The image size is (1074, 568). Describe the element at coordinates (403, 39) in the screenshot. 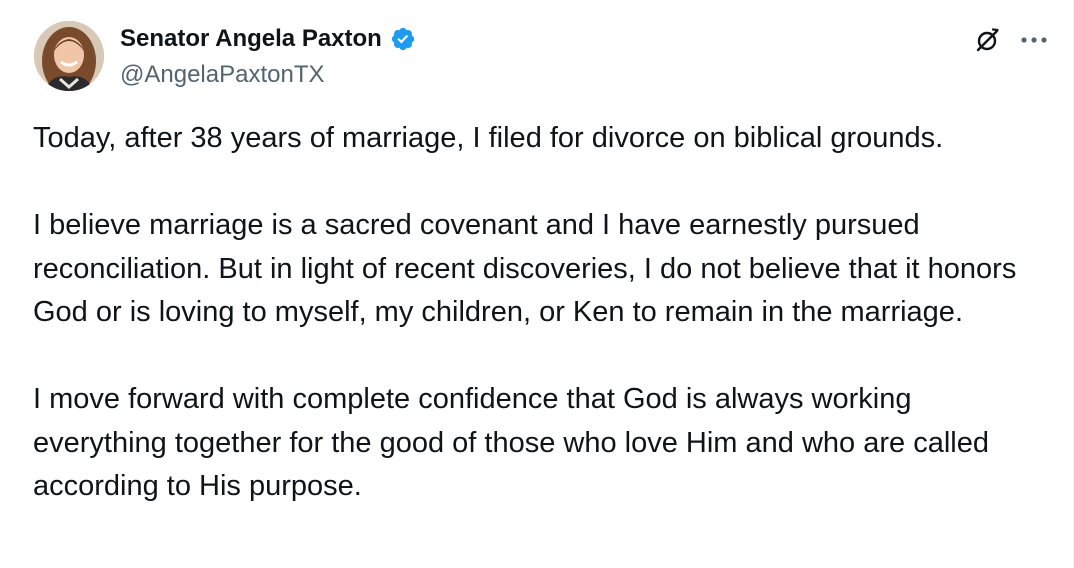

I see `verified-badge-icon` at that location.